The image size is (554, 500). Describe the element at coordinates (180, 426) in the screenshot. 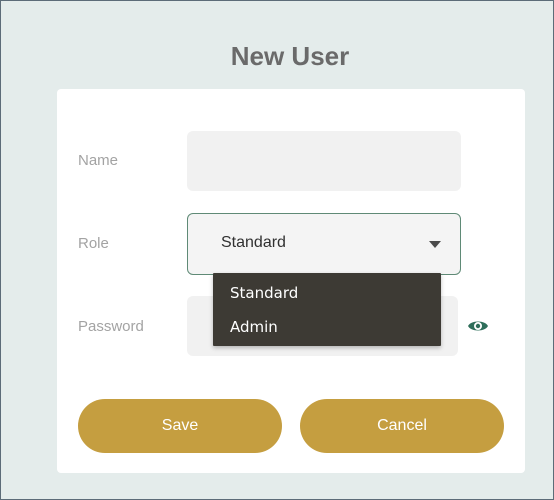

I see `save-button: Save` at that location.